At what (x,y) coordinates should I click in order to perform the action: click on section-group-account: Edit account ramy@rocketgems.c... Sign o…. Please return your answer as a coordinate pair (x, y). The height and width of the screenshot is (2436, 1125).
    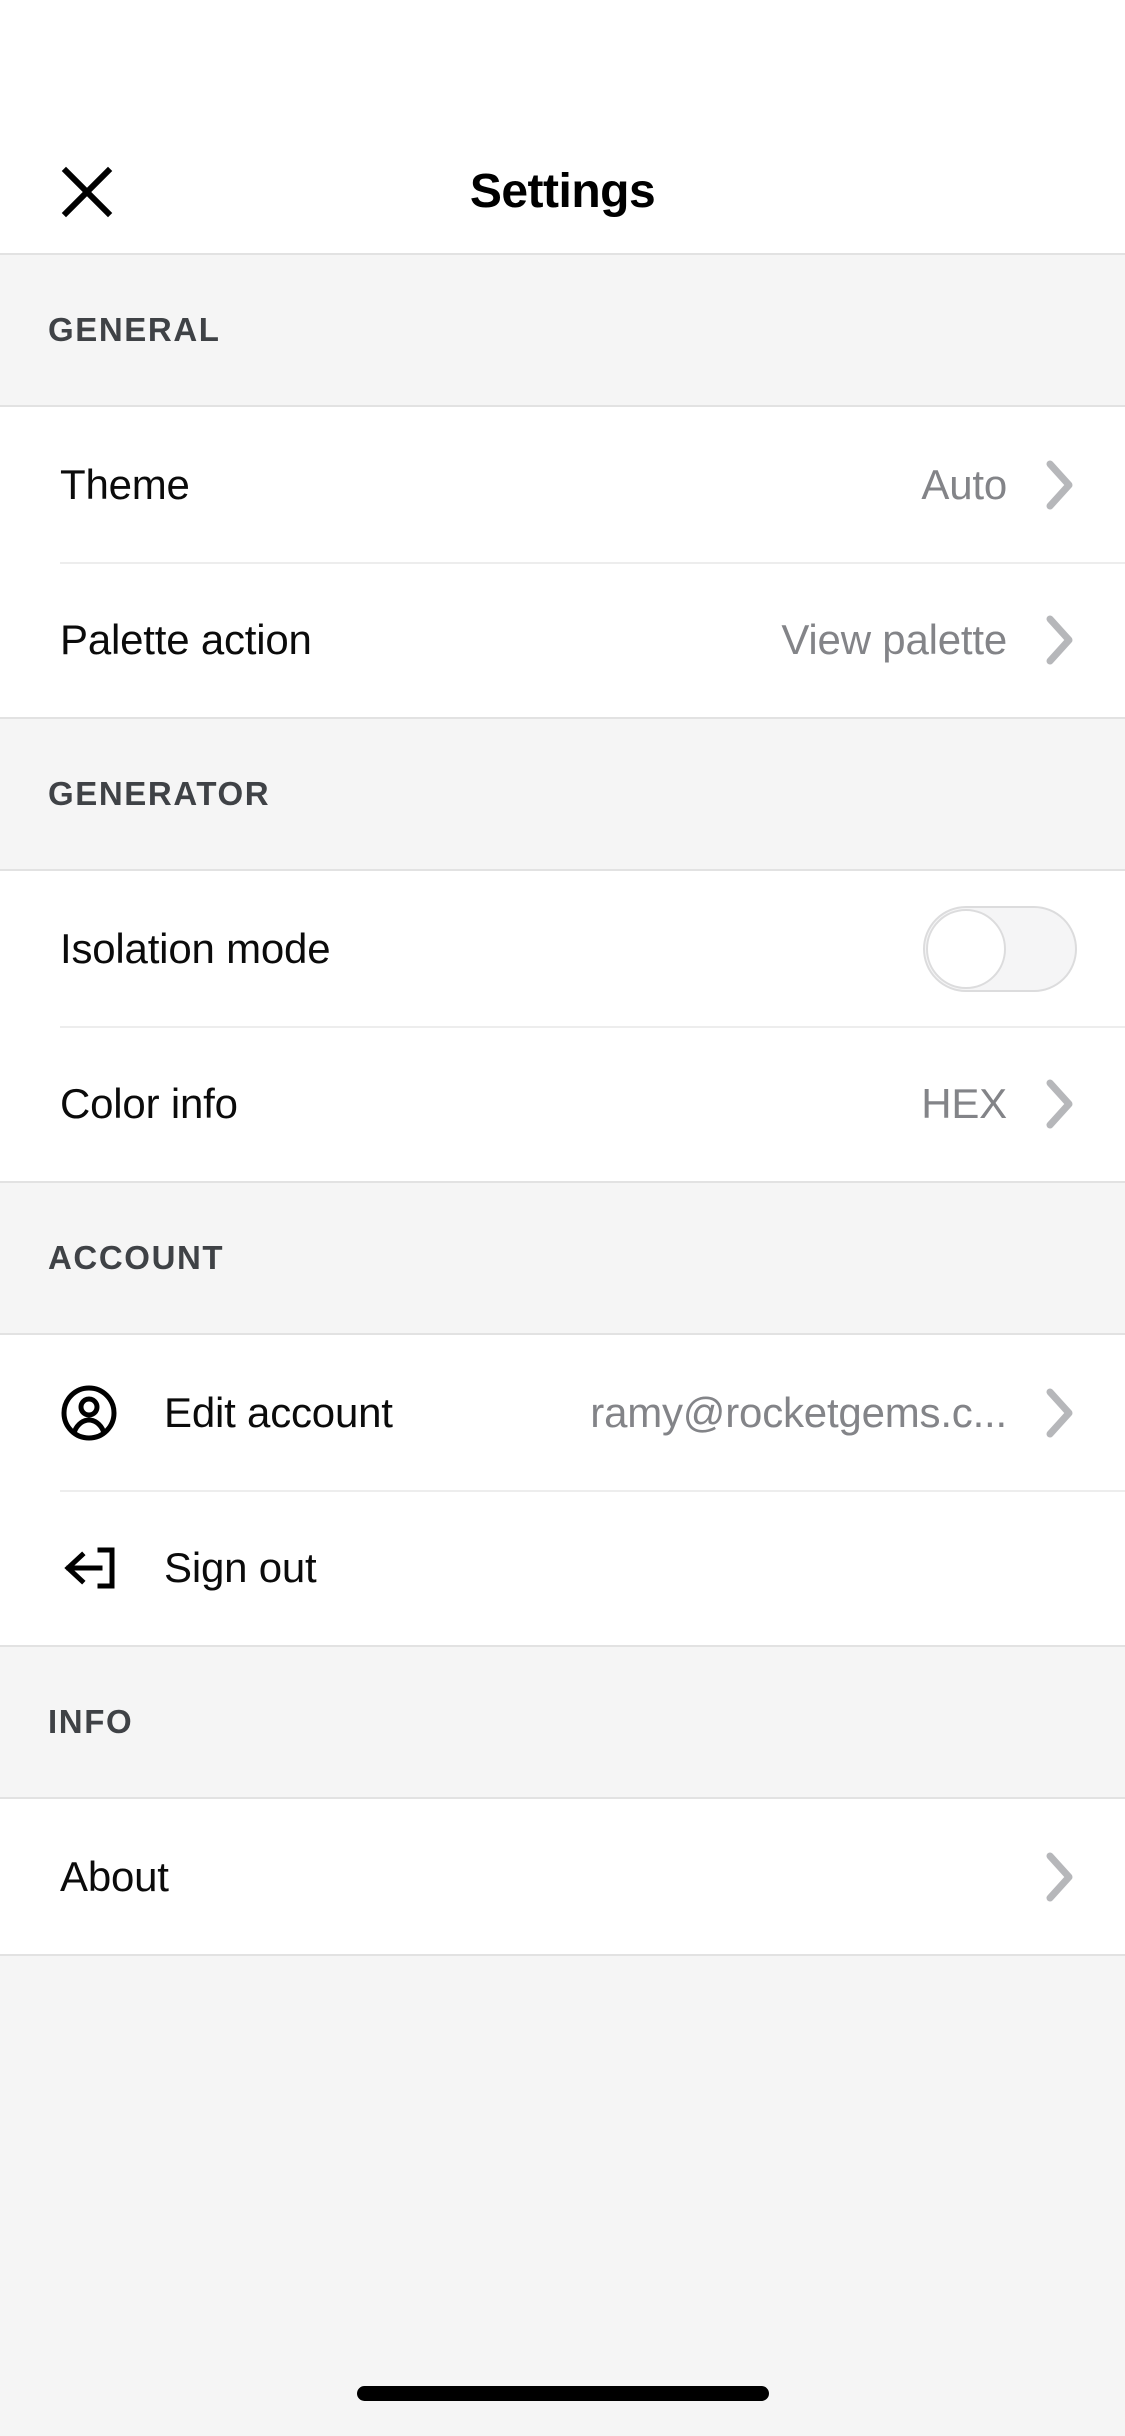
    Looking at the image, I should click on (562, 1491).